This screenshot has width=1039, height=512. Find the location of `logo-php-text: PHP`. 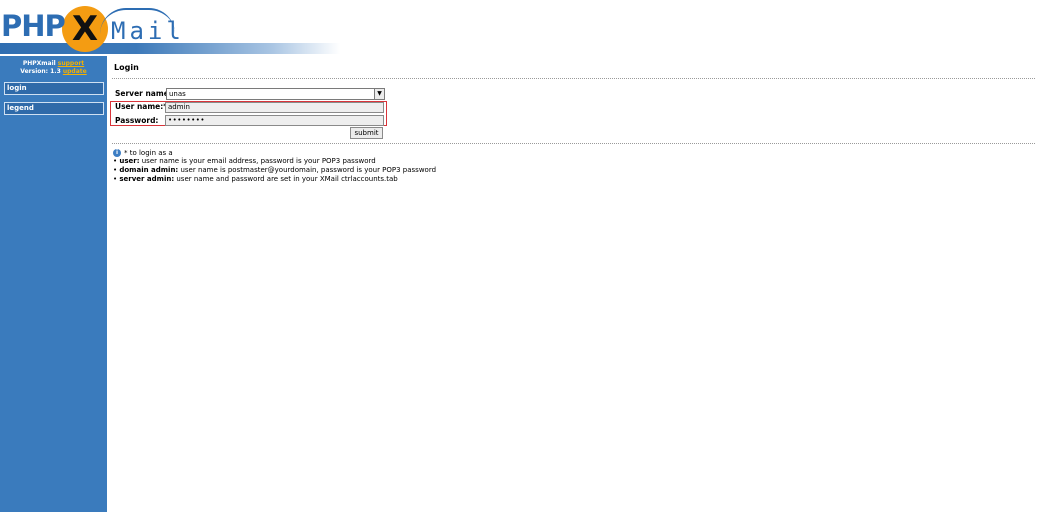

logo-php-text: PHP is located at coordinates (33, 26).